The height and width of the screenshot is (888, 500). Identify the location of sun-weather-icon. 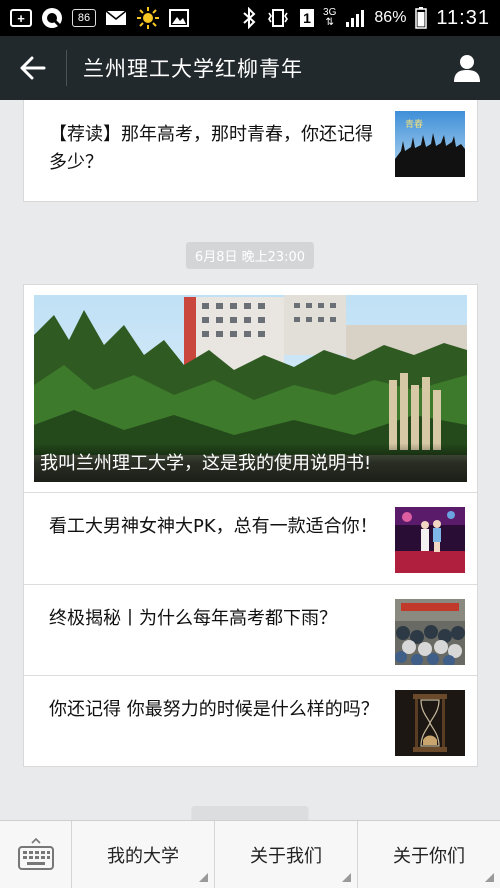
(148, 18).